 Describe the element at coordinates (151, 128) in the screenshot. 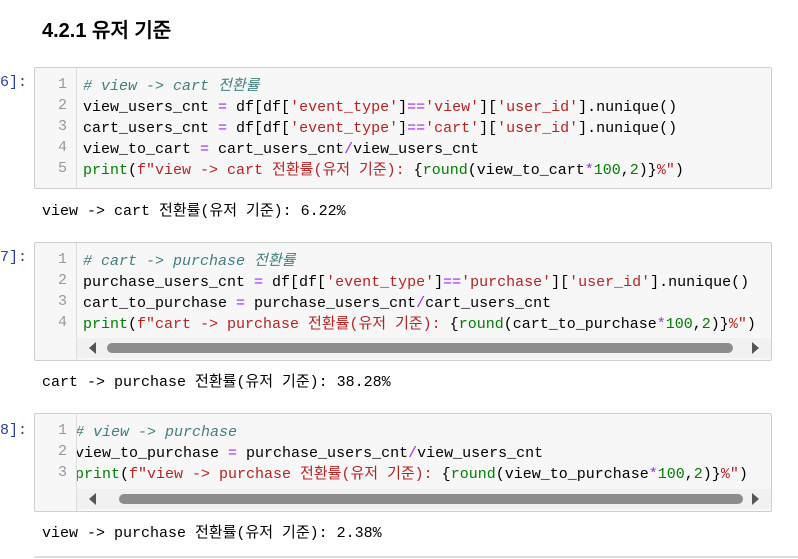

I see `code-token: cart_users_cnt` at that location.